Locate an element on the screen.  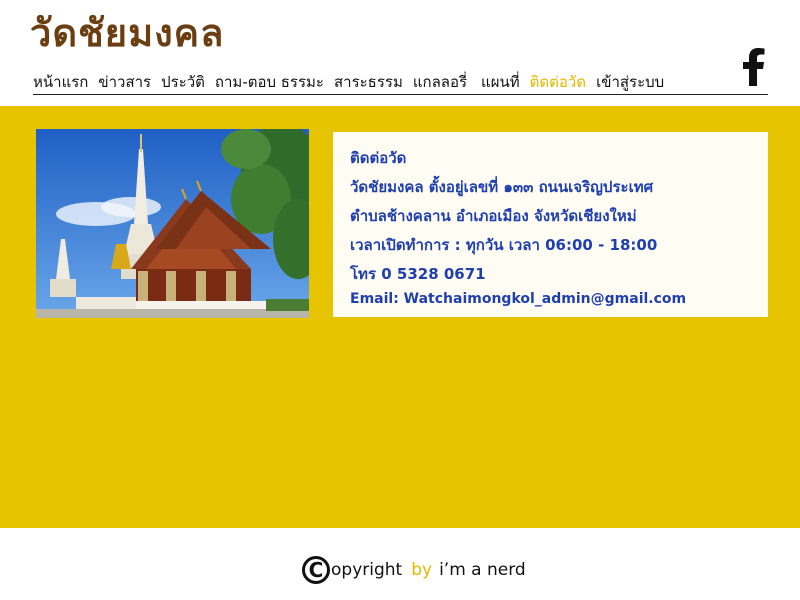
nav-item-dharma-articles: สาระธรรม is located at coordinates (368, 82).